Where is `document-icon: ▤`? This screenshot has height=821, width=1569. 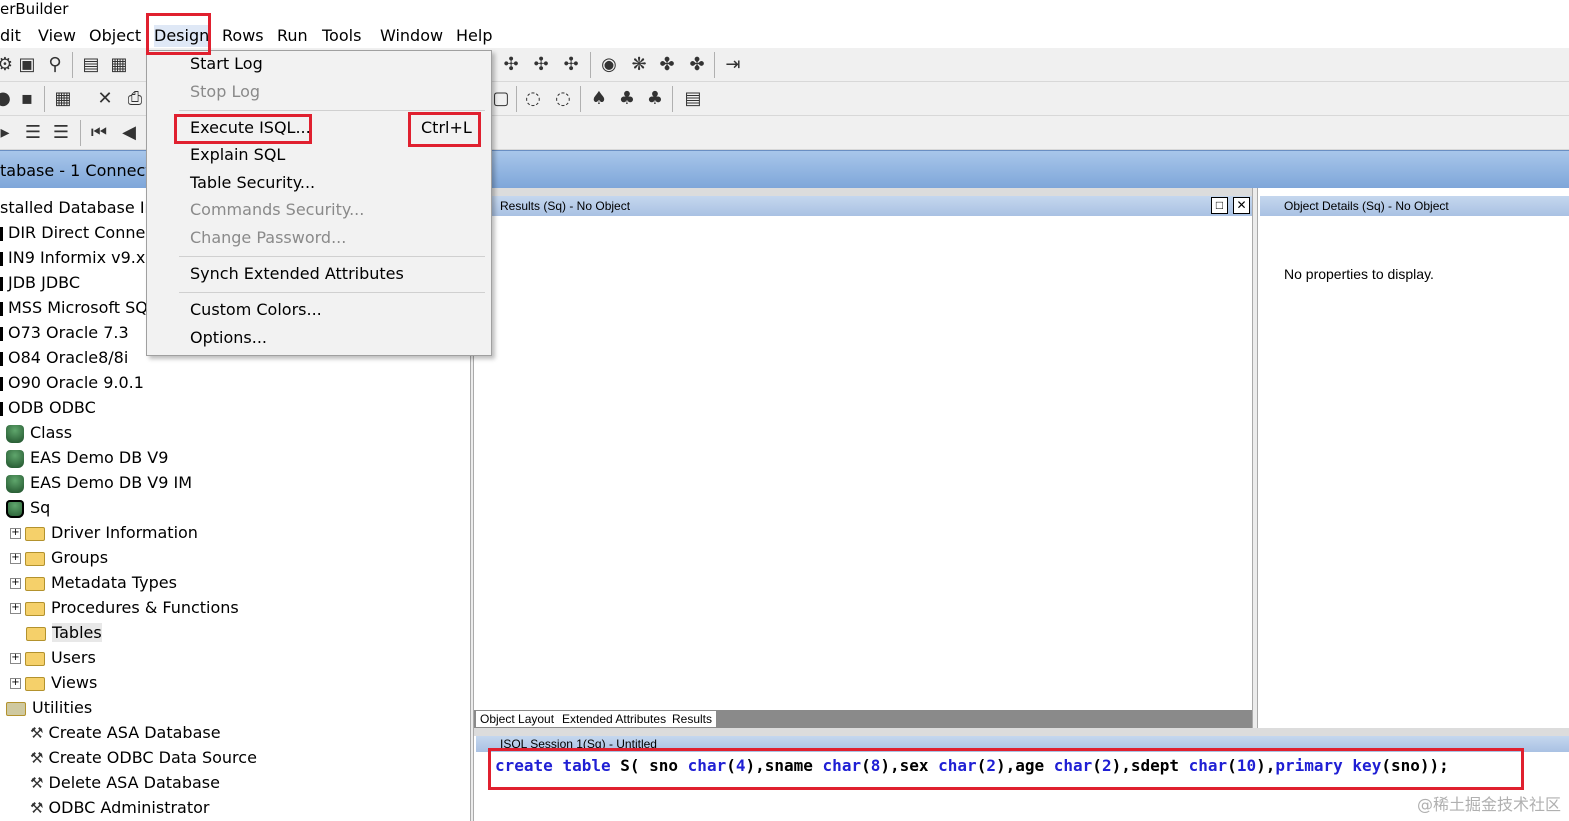 document-icon: ▤ is located at coordinates (693, 99).